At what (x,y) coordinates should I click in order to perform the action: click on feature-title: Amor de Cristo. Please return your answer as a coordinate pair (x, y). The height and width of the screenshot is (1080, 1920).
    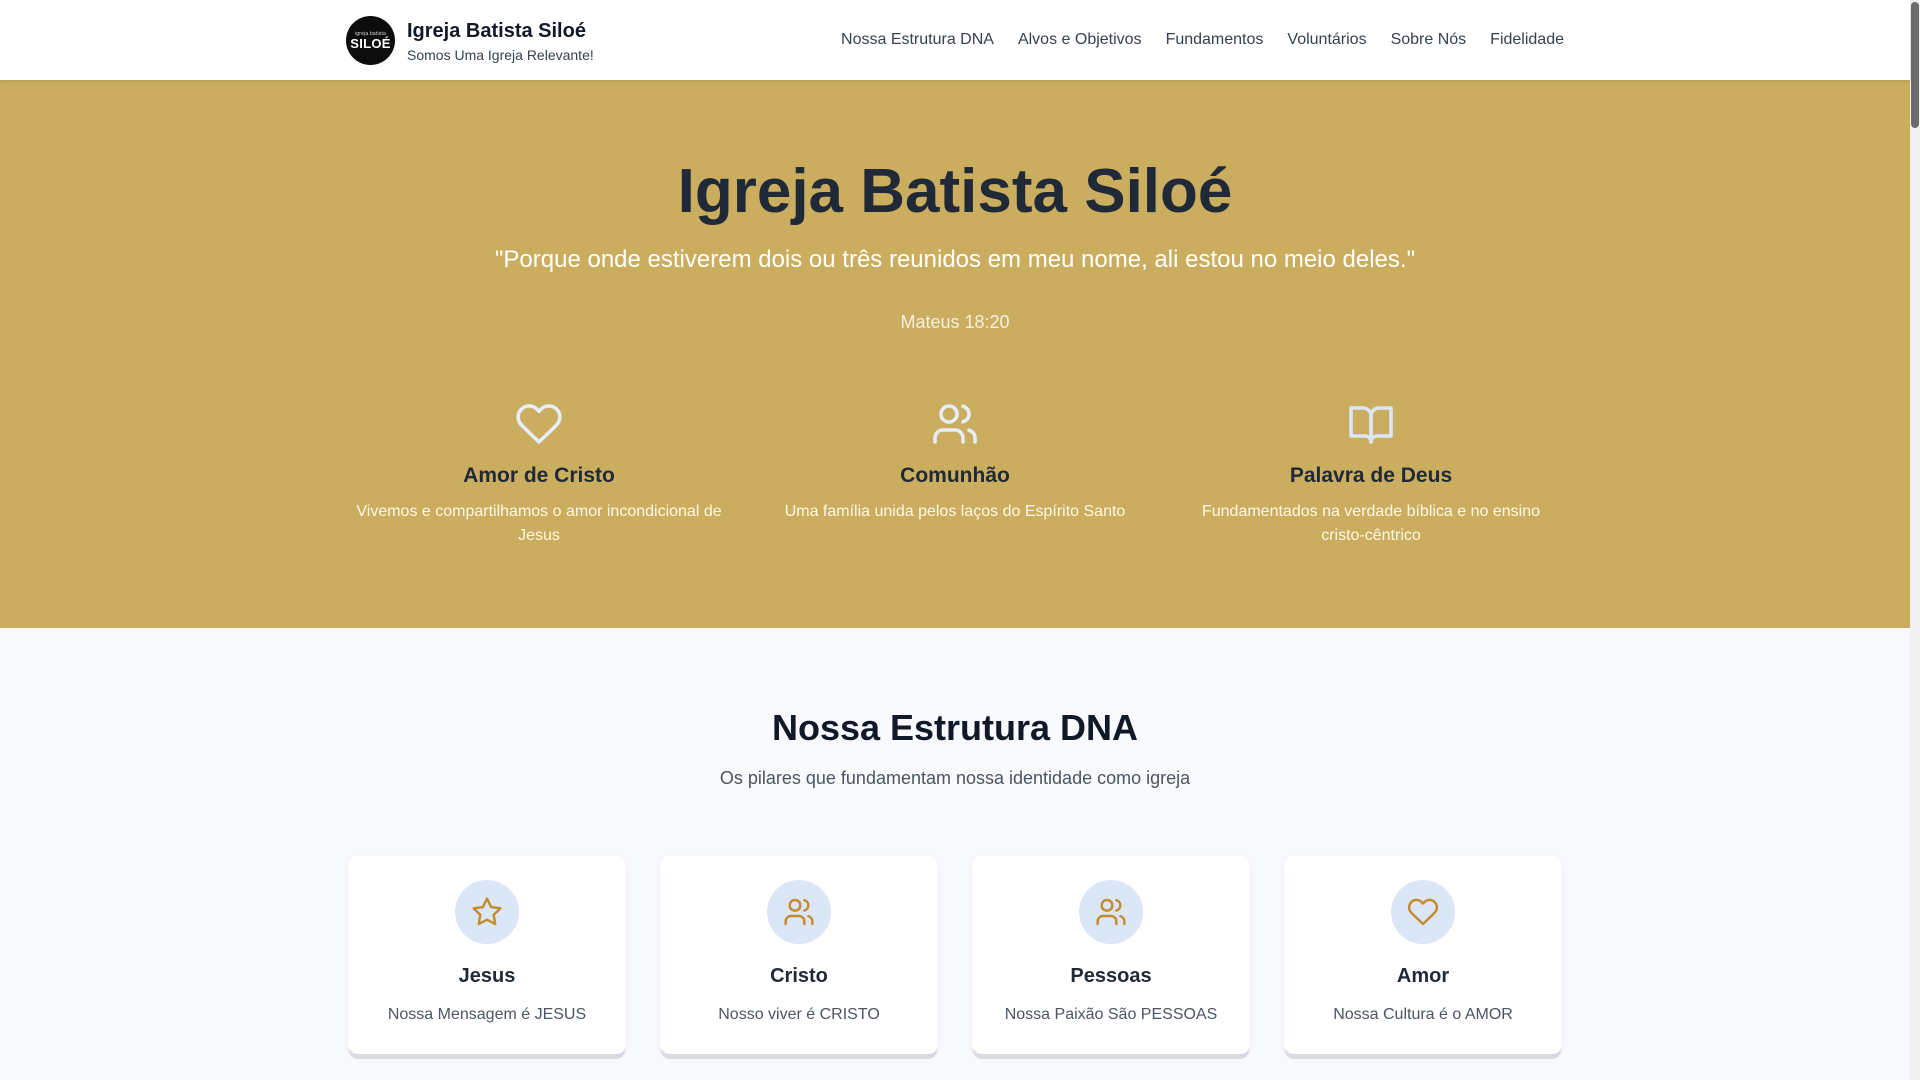
    Looking at the image, I should click on (539, 475).